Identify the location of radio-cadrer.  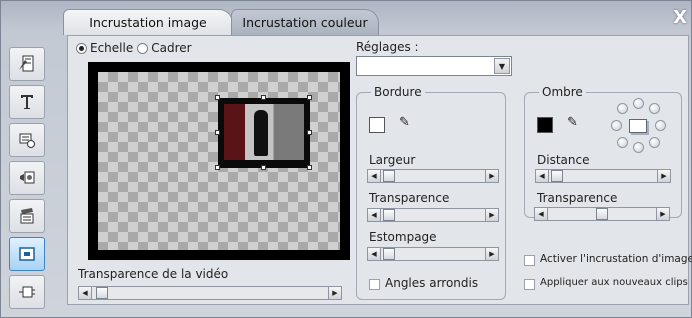
(143, 48).